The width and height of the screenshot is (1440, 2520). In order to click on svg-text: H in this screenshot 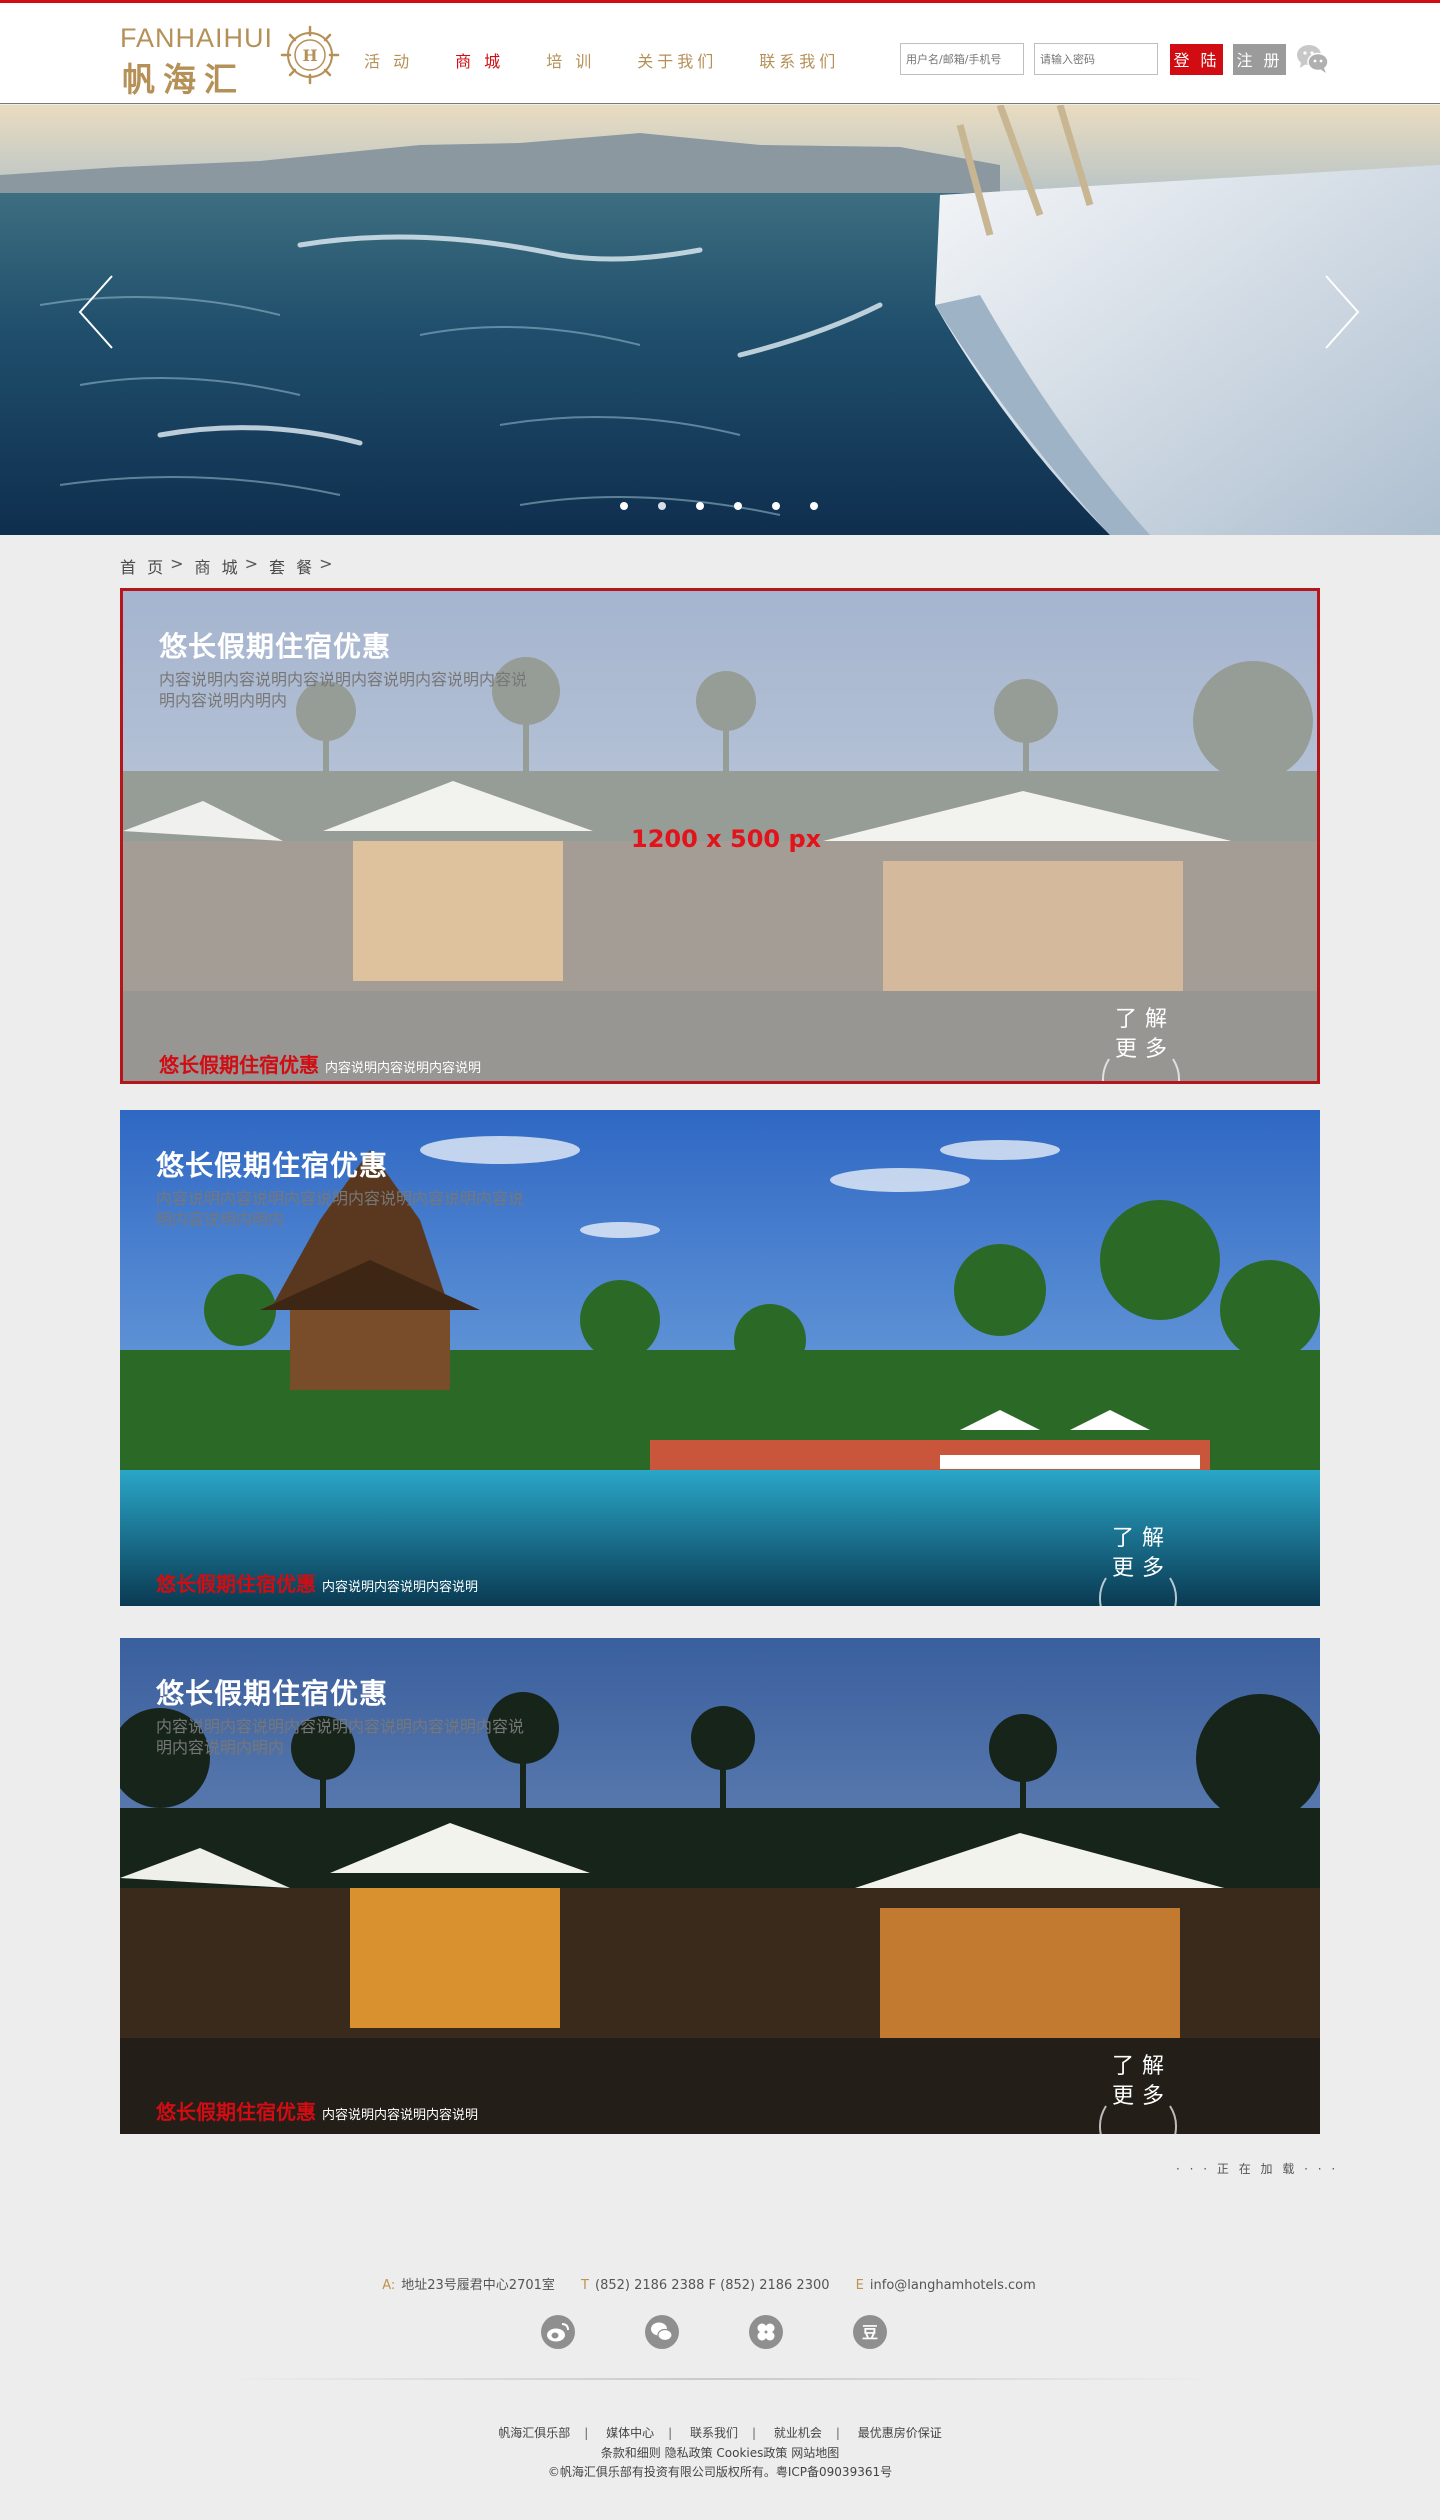, I will do `click(309, 55)`.